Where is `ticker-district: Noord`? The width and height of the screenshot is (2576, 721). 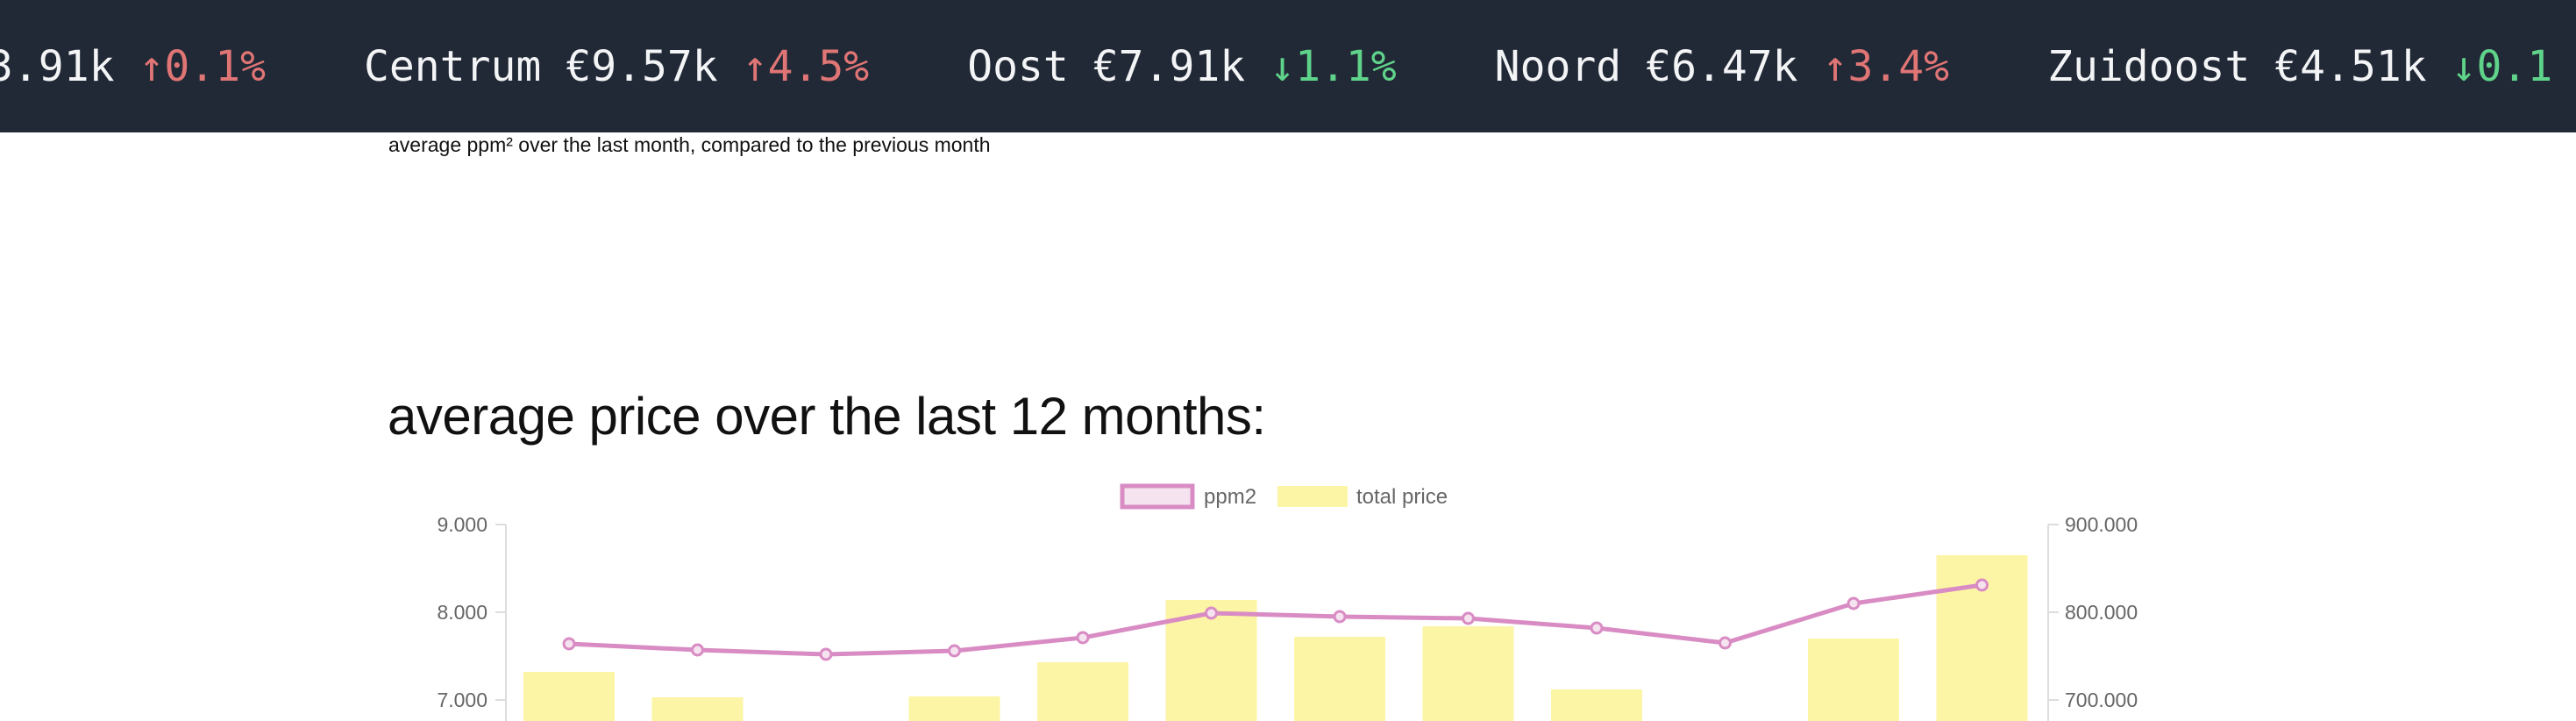 ticker-district: Noord is located at coordinates (1558, 66).